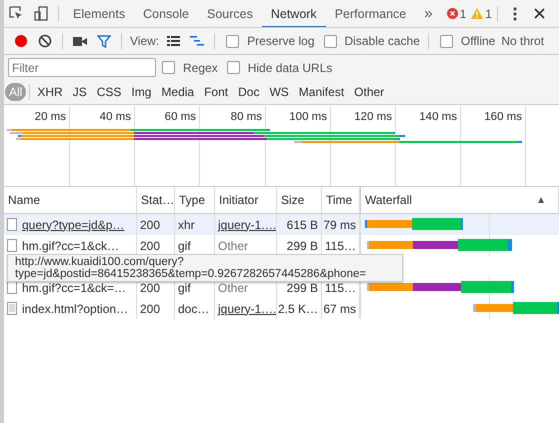  I want to click on time-tick: 60 ms, so click(180, 117).